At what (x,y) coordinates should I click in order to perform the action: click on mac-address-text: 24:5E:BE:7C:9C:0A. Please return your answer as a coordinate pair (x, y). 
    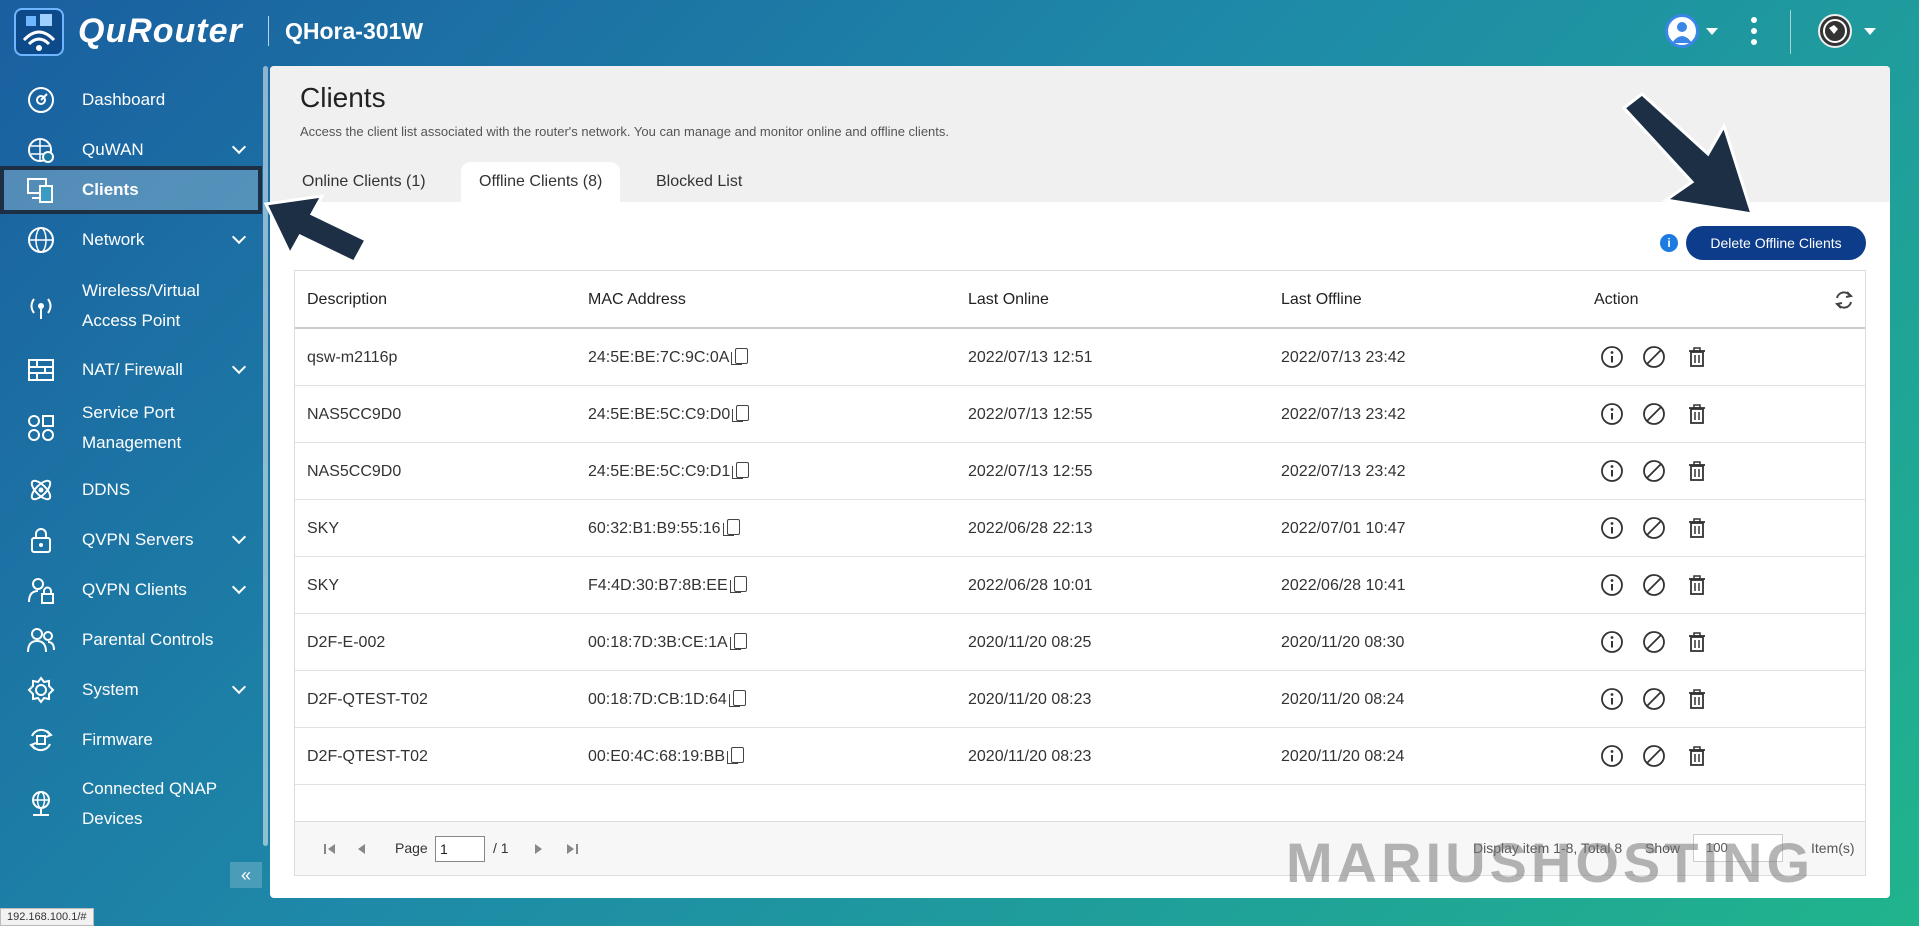
    Looking at the image, I should click on (659, 357).